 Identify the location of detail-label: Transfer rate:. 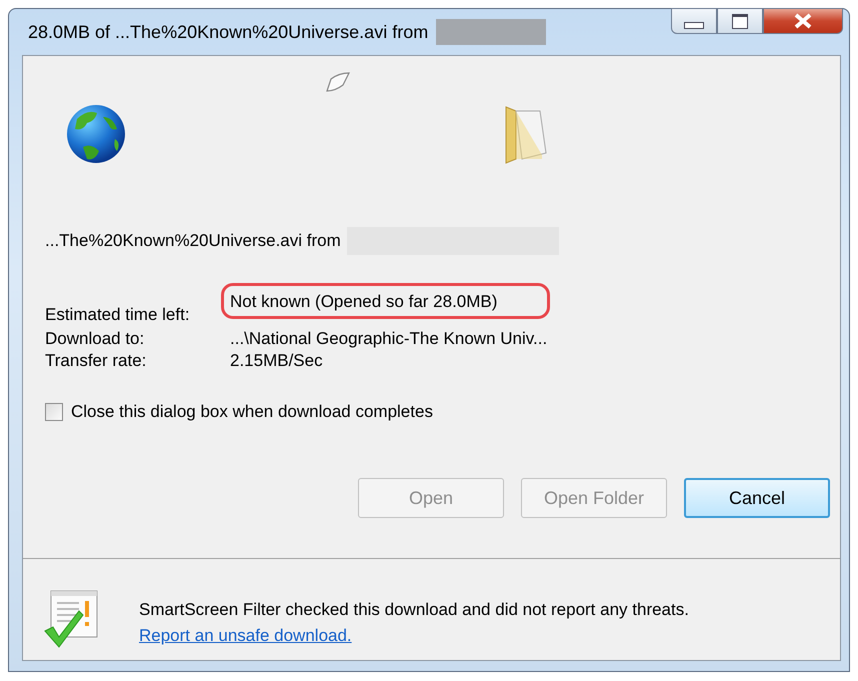
(96, 361).